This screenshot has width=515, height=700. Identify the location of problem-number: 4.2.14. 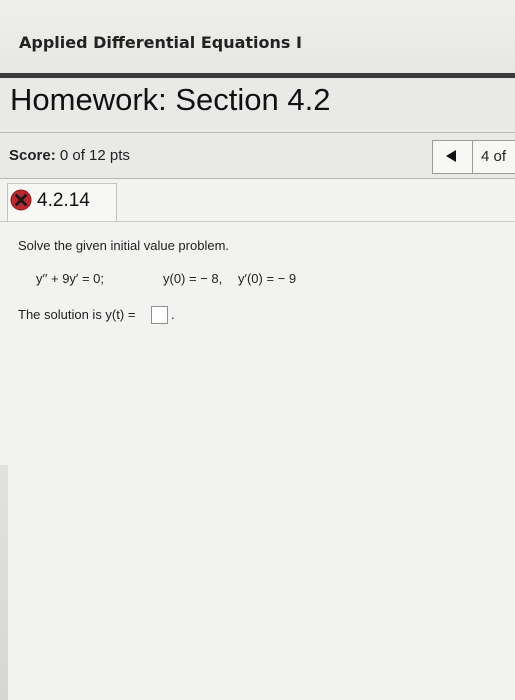
(63, 200).